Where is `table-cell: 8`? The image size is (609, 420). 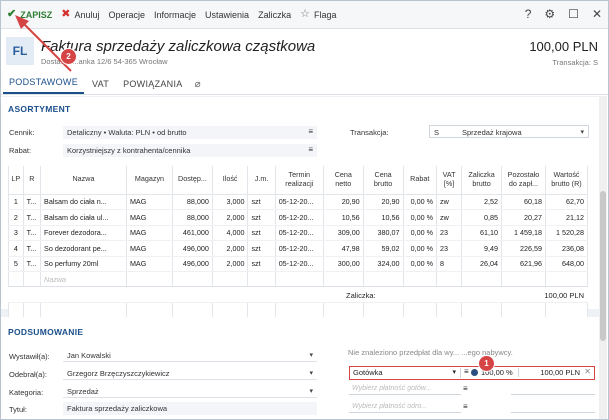
table-cell: 8 is located at coordinates (449, 264).